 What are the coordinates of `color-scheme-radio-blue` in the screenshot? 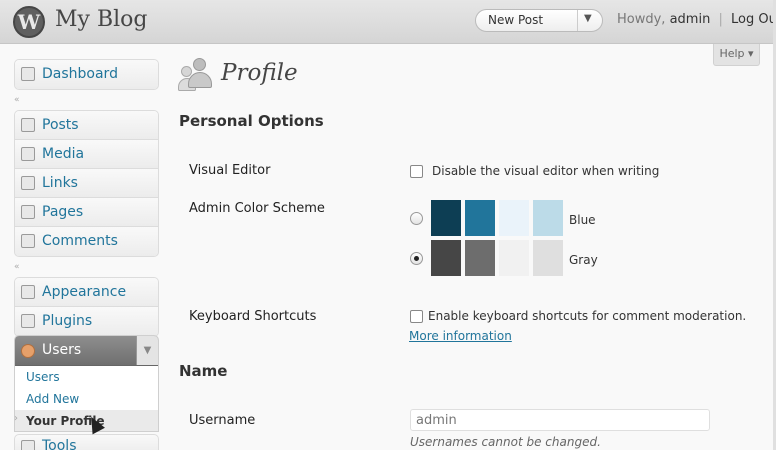 It's located at (416, 218).